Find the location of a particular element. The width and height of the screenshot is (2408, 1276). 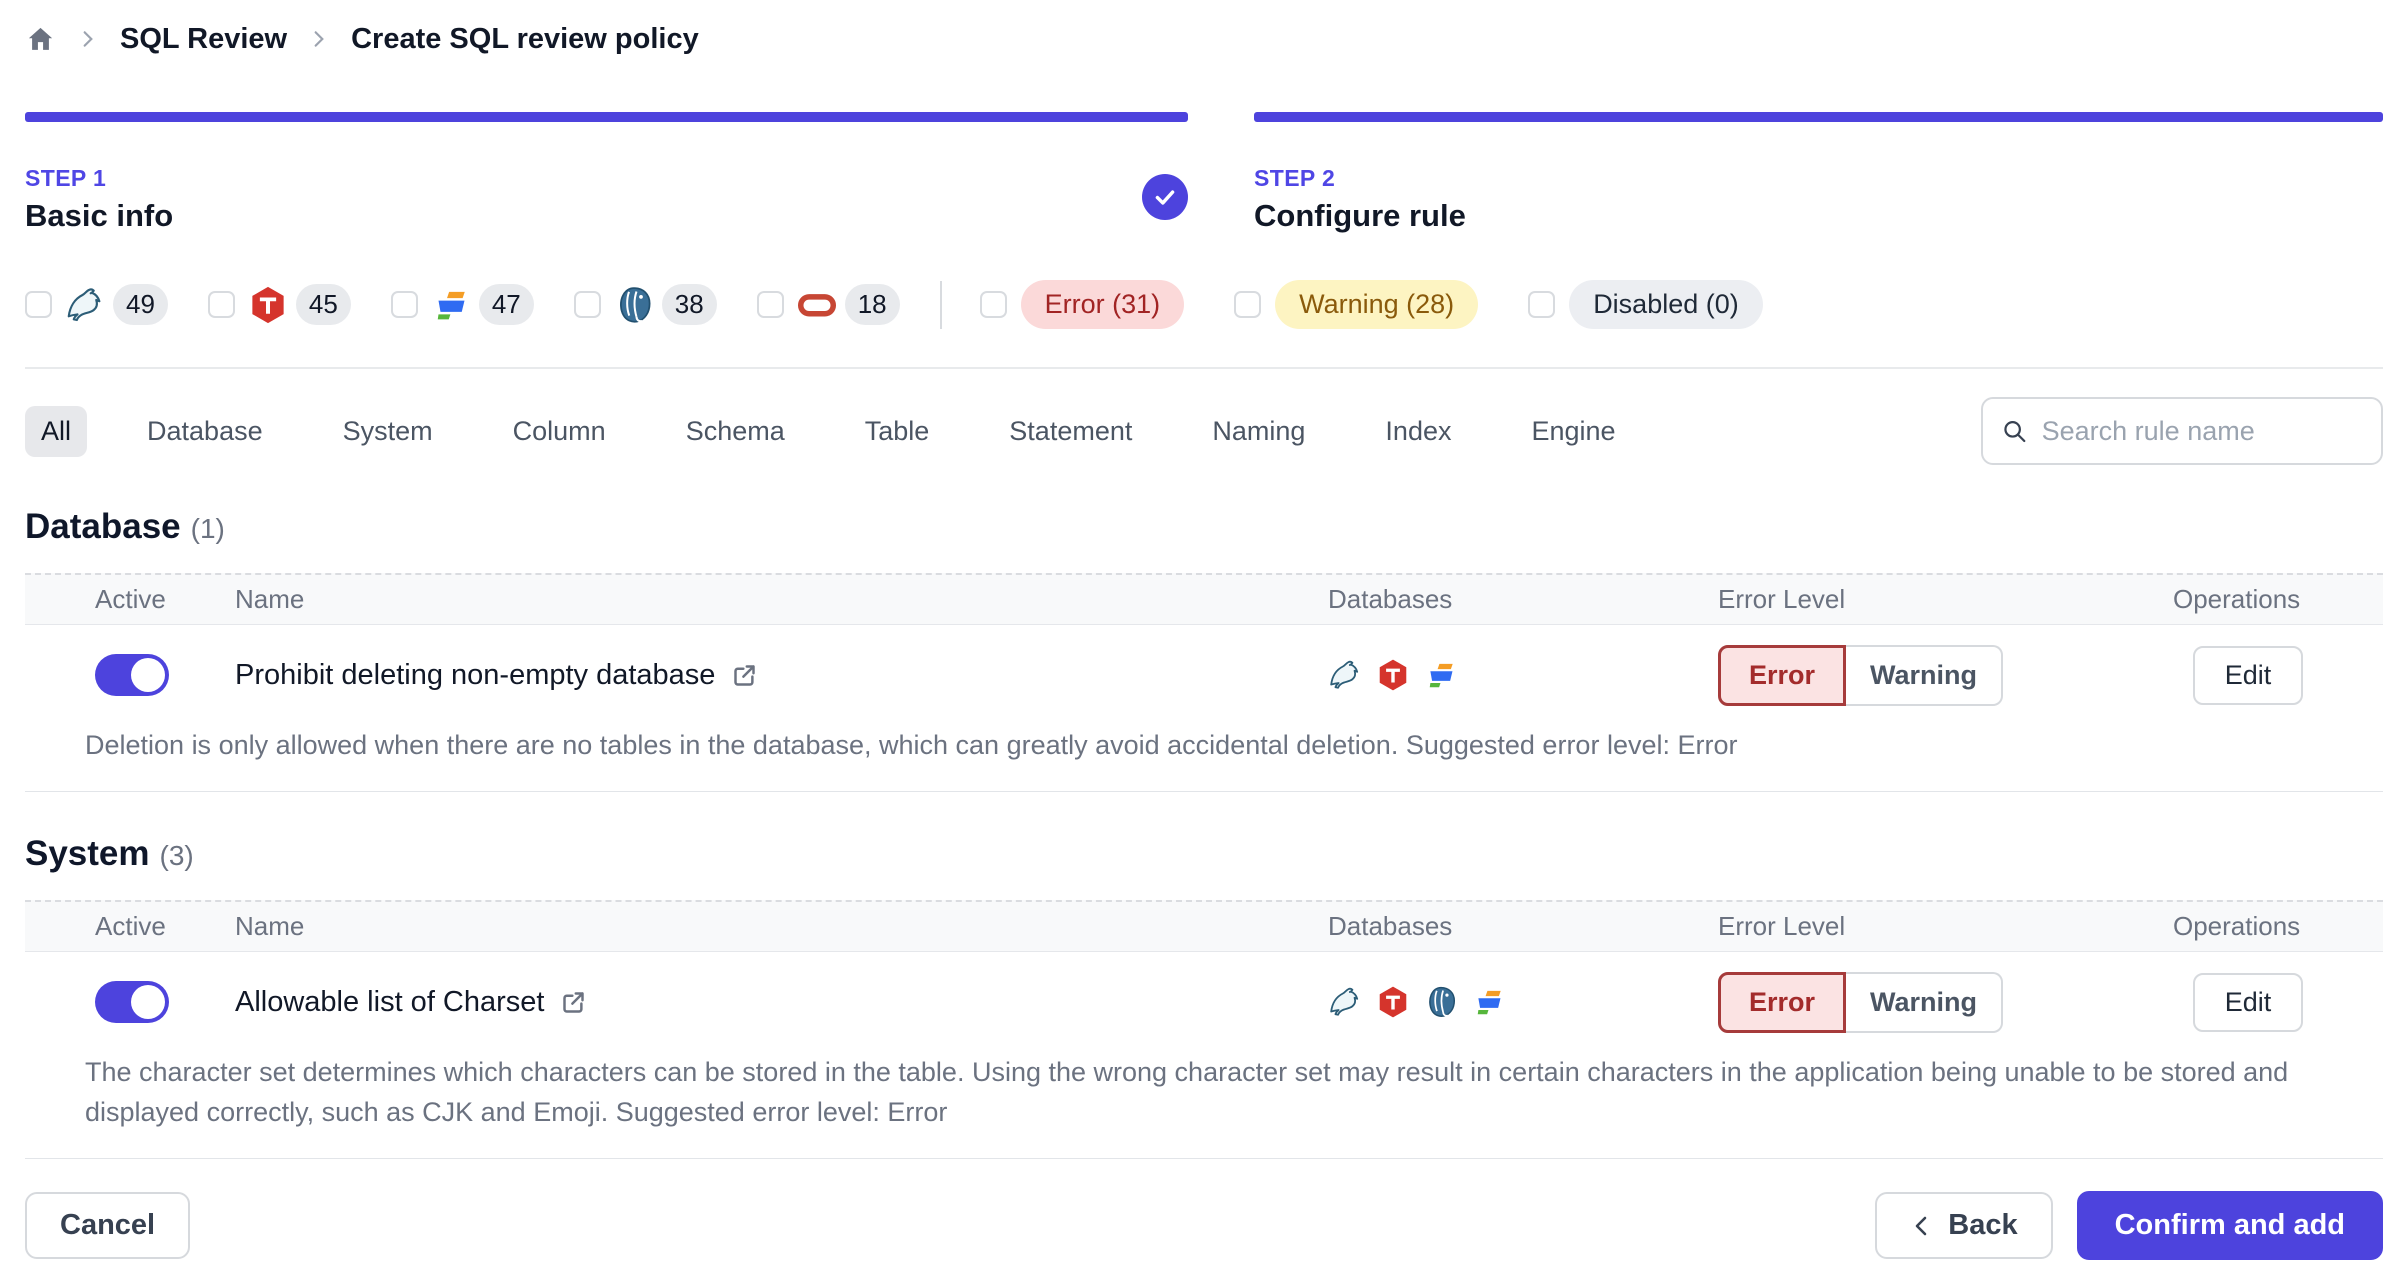

search-icon is located at coordinates (2015, 432).